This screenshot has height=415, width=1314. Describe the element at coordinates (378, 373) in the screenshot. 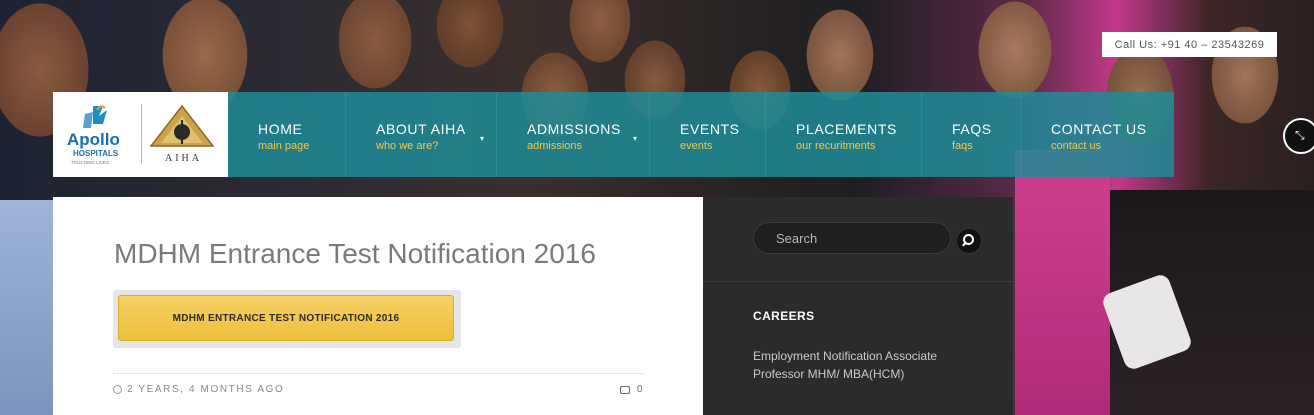

I see `post-divider` at that location.